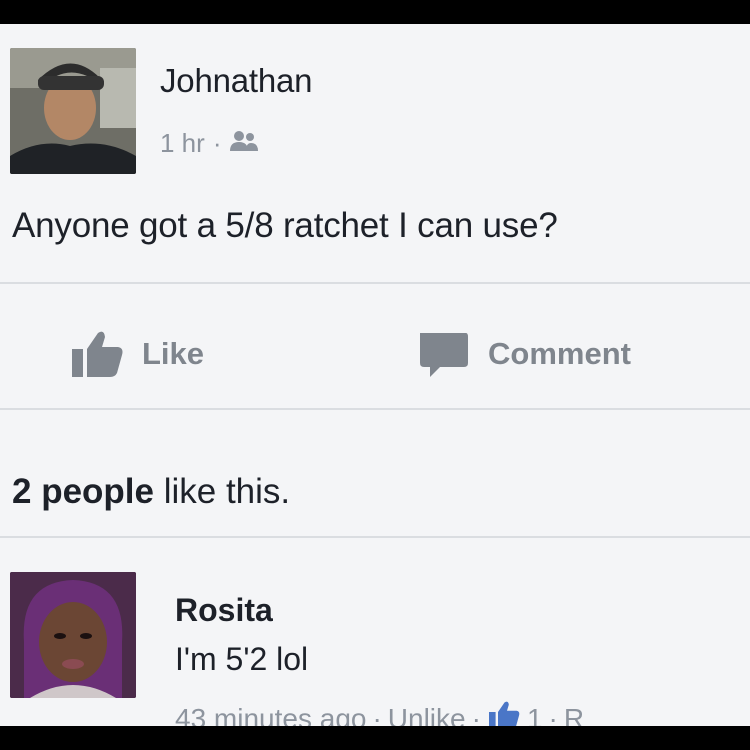  Describe the element at coordinates (224, 610) in the screenshot. I see `comment-author-name: Rosita` at that location.